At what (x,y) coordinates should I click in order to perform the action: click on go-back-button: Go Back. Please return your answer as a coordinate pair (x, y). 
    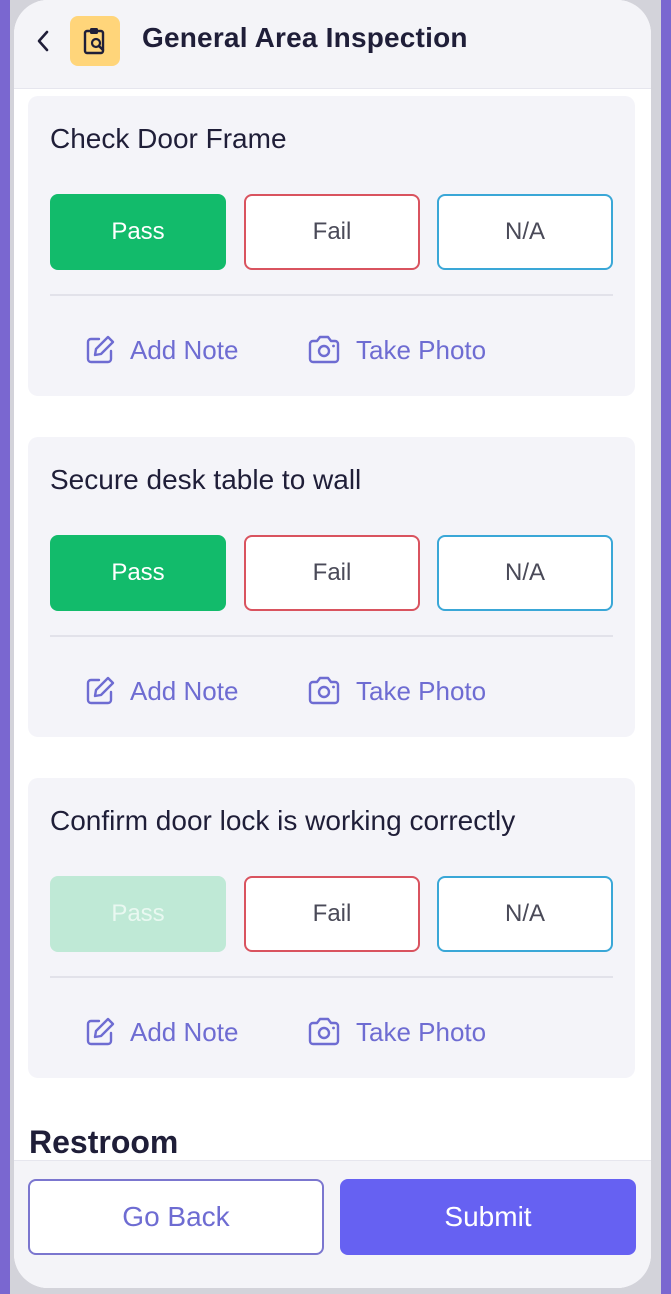
    Looking at the image, I should click on (176, 1217).